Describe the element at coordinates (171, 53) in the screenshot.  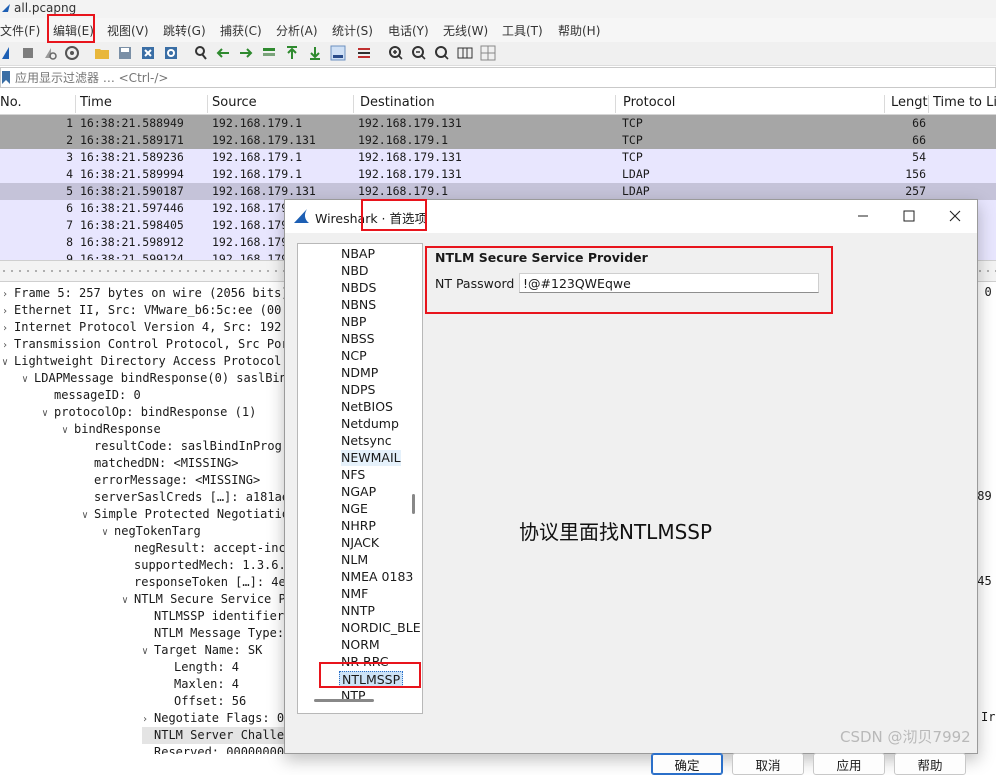
I see `reload-file-icon` at that location.